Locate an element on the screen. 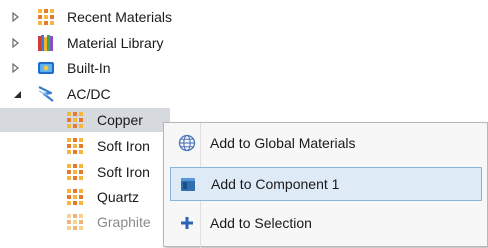  menu-item-add-to-selection: Add to Selection is located at coordinates (326, 224).